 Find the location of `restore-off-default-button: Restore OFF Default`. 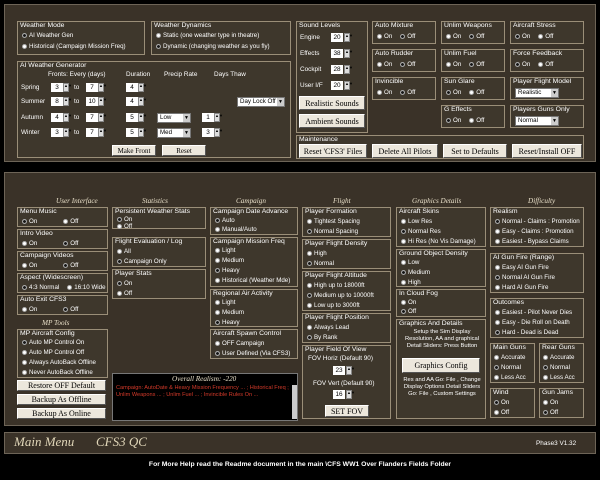

restore-off-default-button: Restore OFF Default is located at coordinates (61, 385).